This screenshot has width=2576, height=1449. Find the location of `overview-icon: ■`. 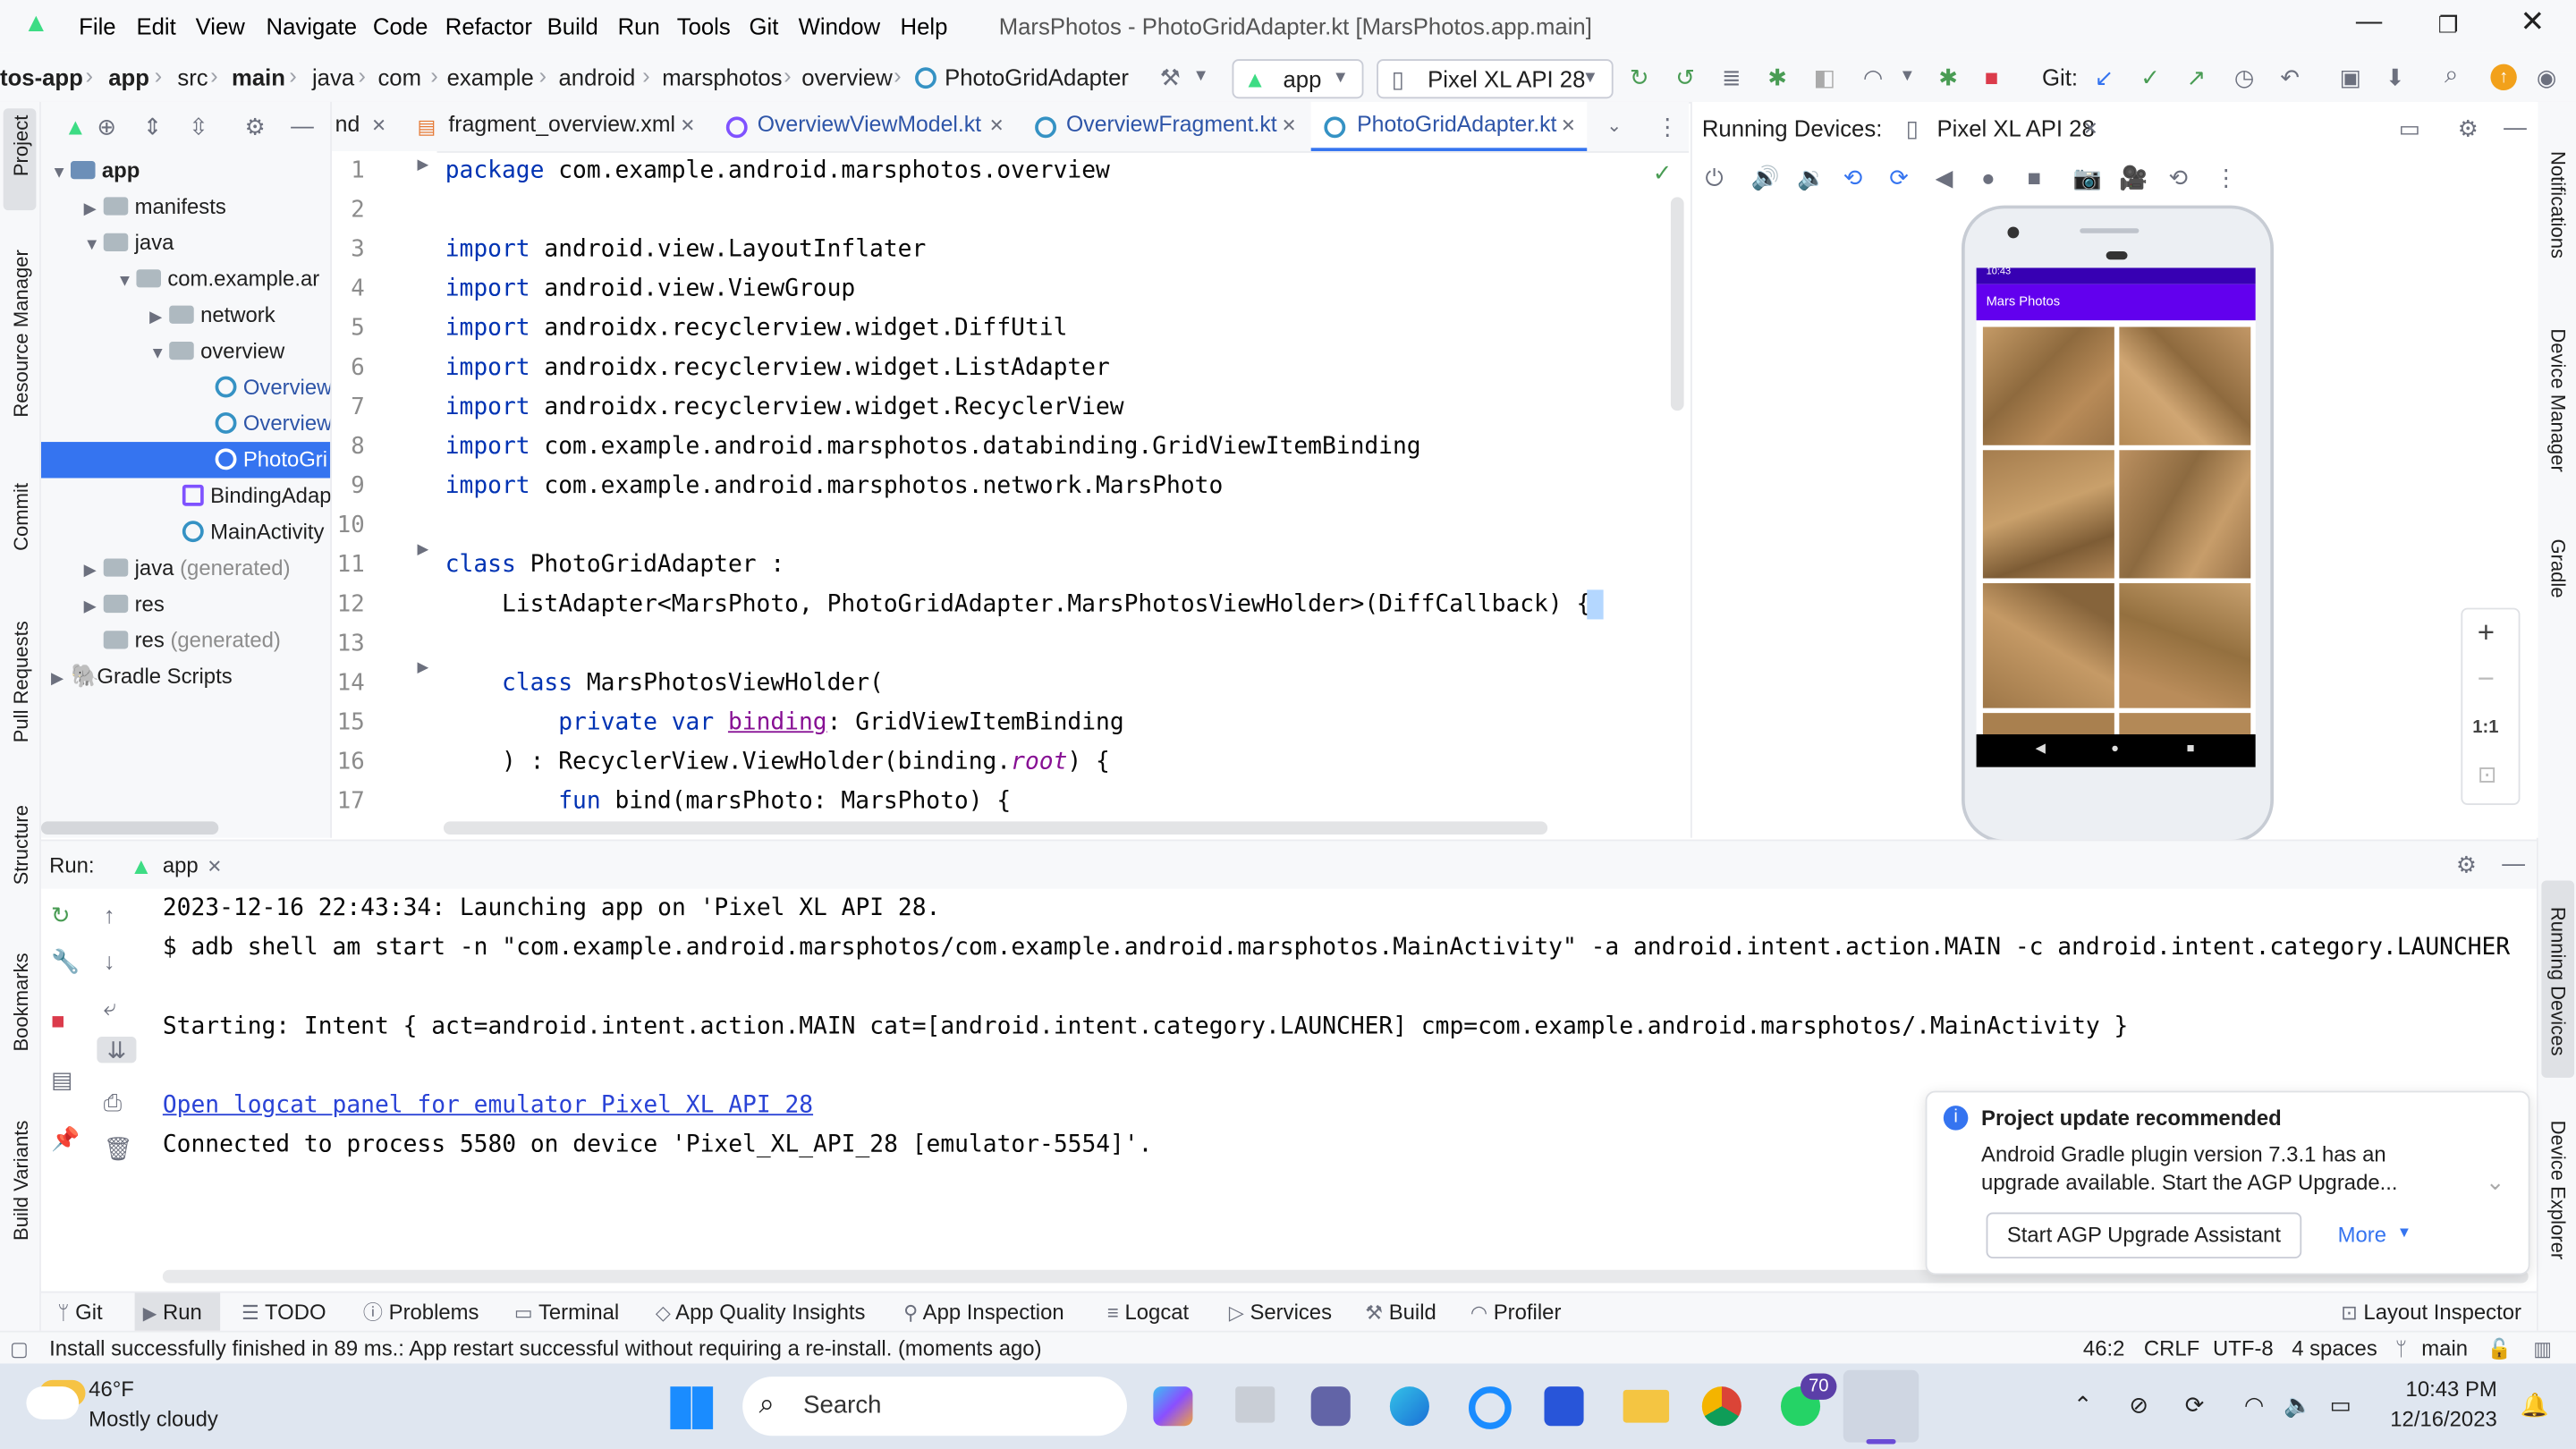

overview-icon: ■ is located at coordinates (2034, 178).